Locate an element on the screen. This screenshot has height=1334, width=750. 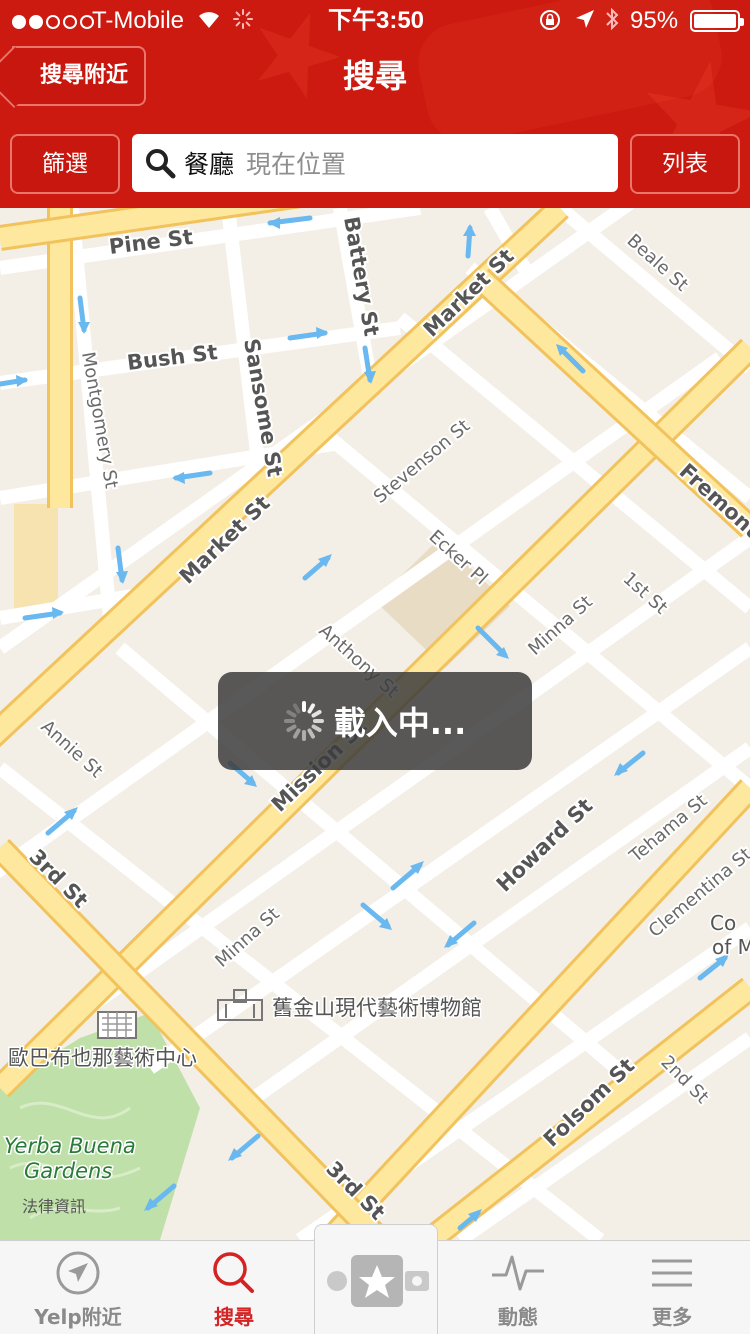
signal-strength-icon is located at coordinates (54, 21).